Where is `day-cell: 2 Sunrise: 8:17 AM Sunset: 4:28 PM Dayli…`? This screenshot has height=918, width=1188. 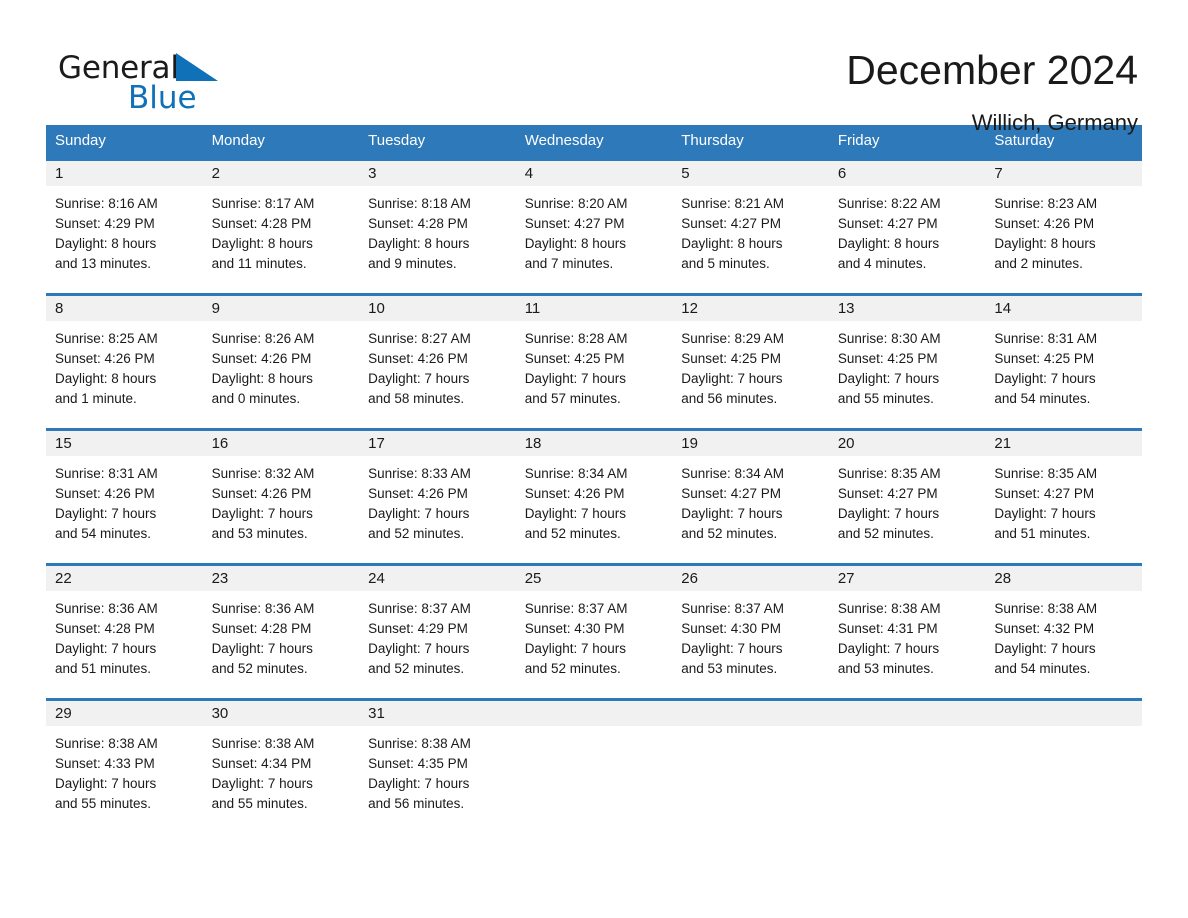 day-cell: 2 Sunrise: 8:17 AM Sunset: 4:28 PM Dayli… is located at coordinates (281, 226).